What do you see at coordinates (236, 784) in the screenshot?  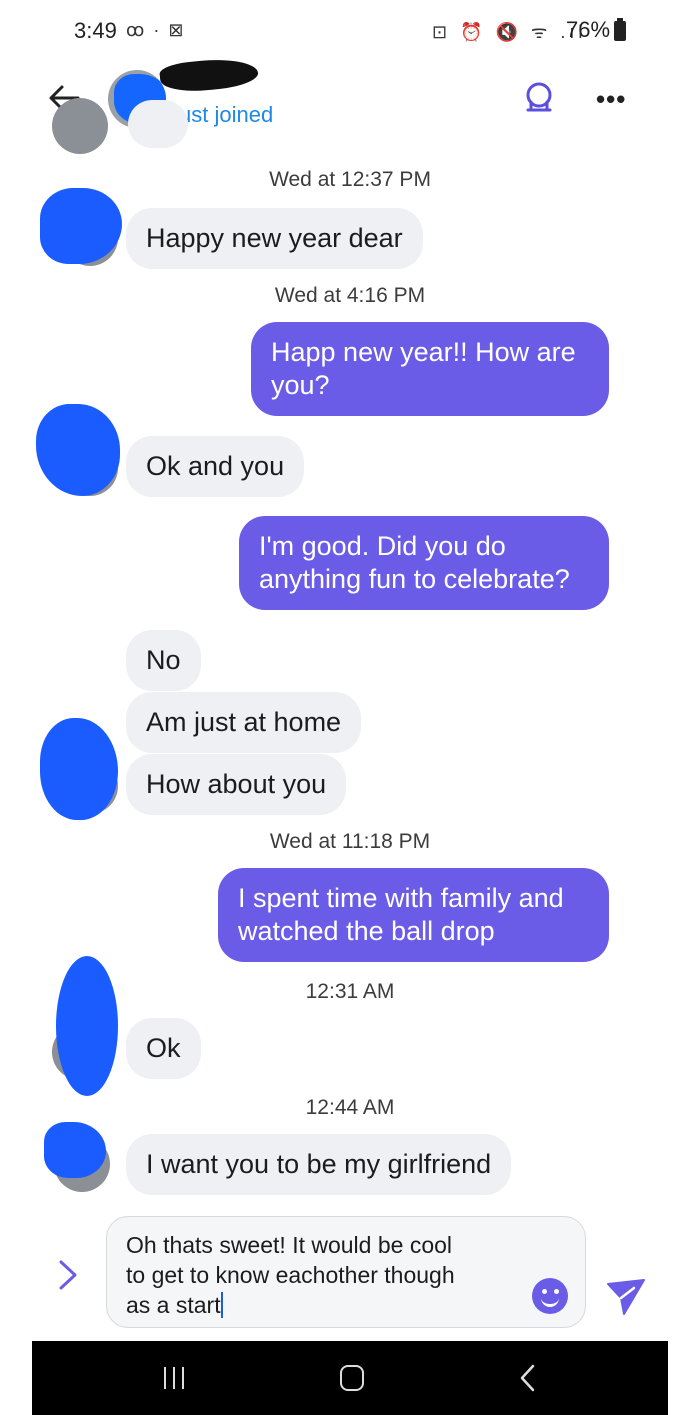 I see `message-incoming: How about you` at bounding box center [236, 784].